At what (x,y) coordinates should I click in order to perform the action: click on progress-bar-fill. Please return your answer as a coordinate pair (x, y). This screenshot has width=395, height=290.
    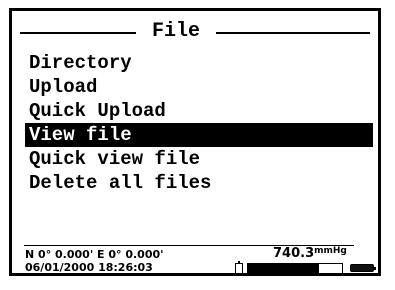
    Looking at the image, I should click on (283, 268).